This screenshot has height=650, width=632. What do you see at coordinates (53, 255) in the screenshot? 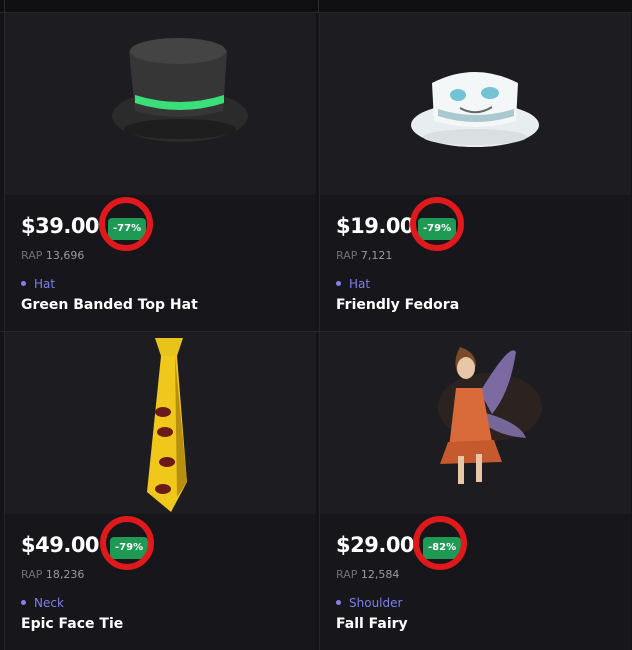
I see `rap-text: RAP 13,696` at bounding box center [53, 255].